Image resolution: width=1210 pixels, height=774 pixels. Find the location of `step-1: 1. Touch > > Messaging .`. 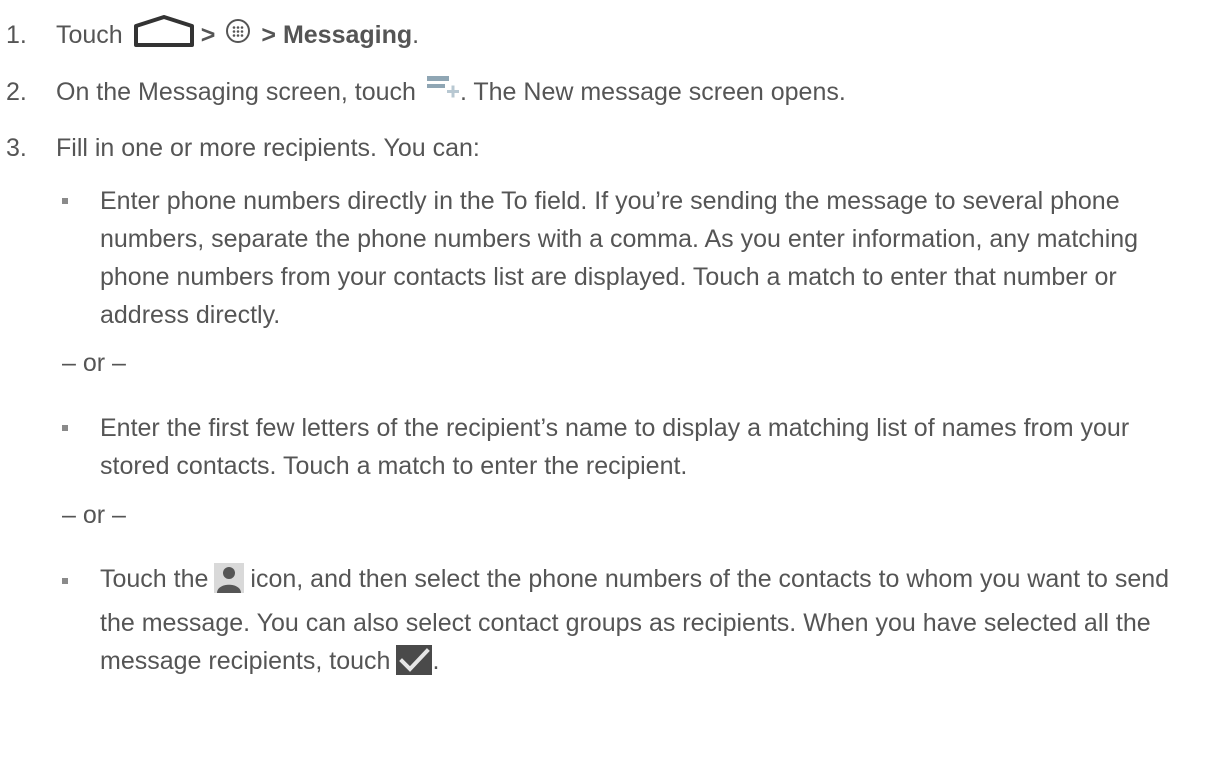

step-1: 1. Touch > > Messaging . is located at coordinates (212, 34).